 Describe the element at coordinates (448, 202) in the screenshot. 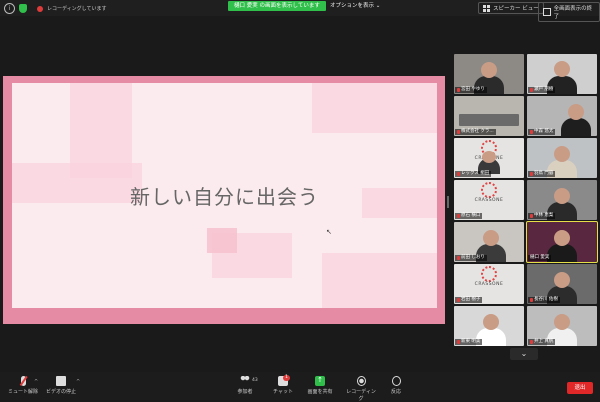

I see `resize-handle` at that location.